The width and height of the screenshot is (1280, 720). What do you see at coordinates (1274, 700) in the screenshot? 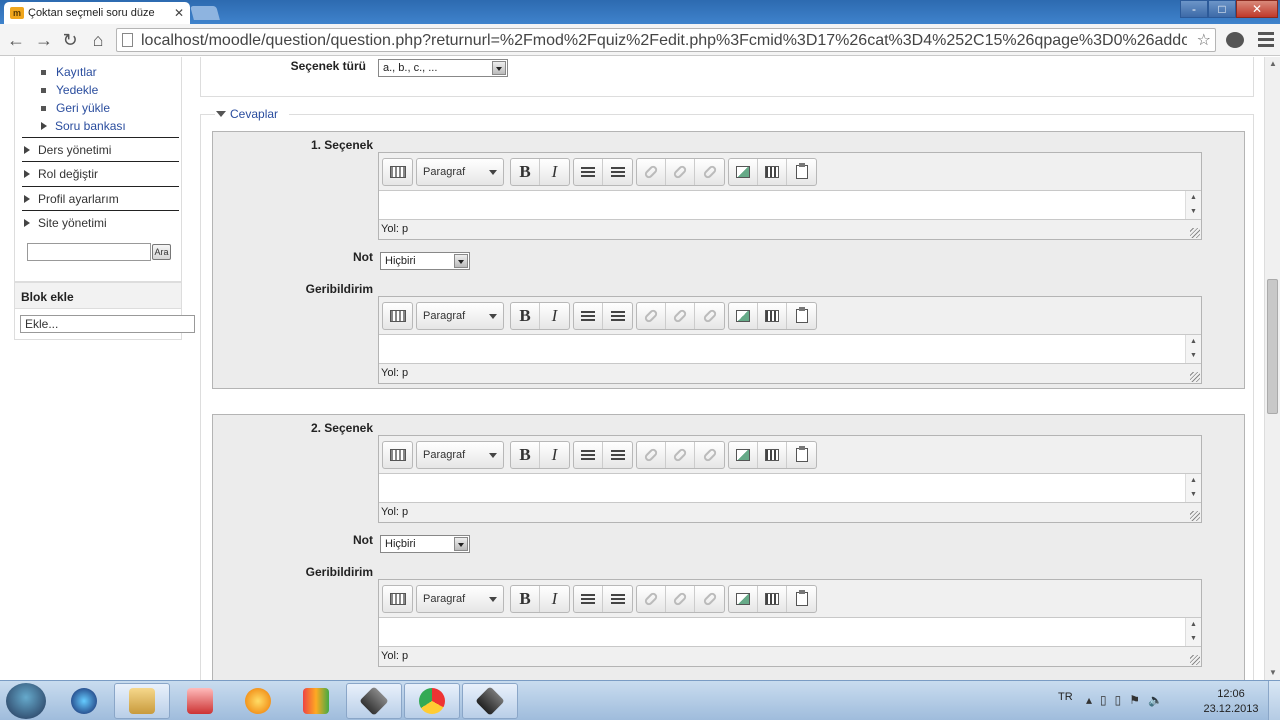
I see `show-desktop-button` at bounding box center [1274, 700].